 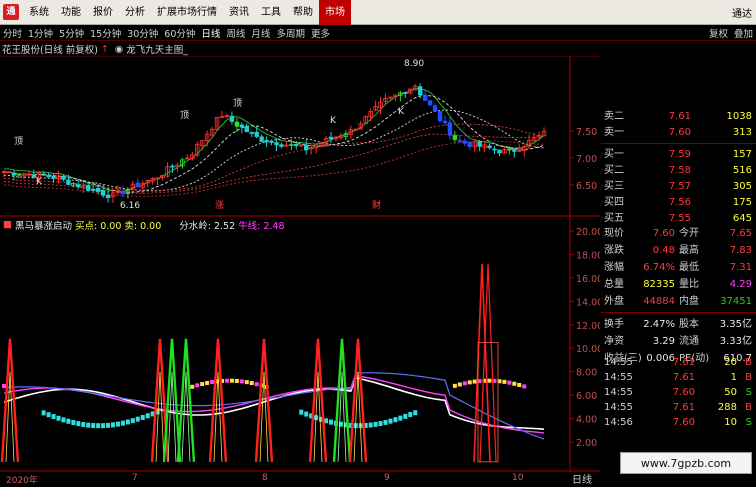 I want to click on menu-item: 帮助, so click(x=303, y=12).